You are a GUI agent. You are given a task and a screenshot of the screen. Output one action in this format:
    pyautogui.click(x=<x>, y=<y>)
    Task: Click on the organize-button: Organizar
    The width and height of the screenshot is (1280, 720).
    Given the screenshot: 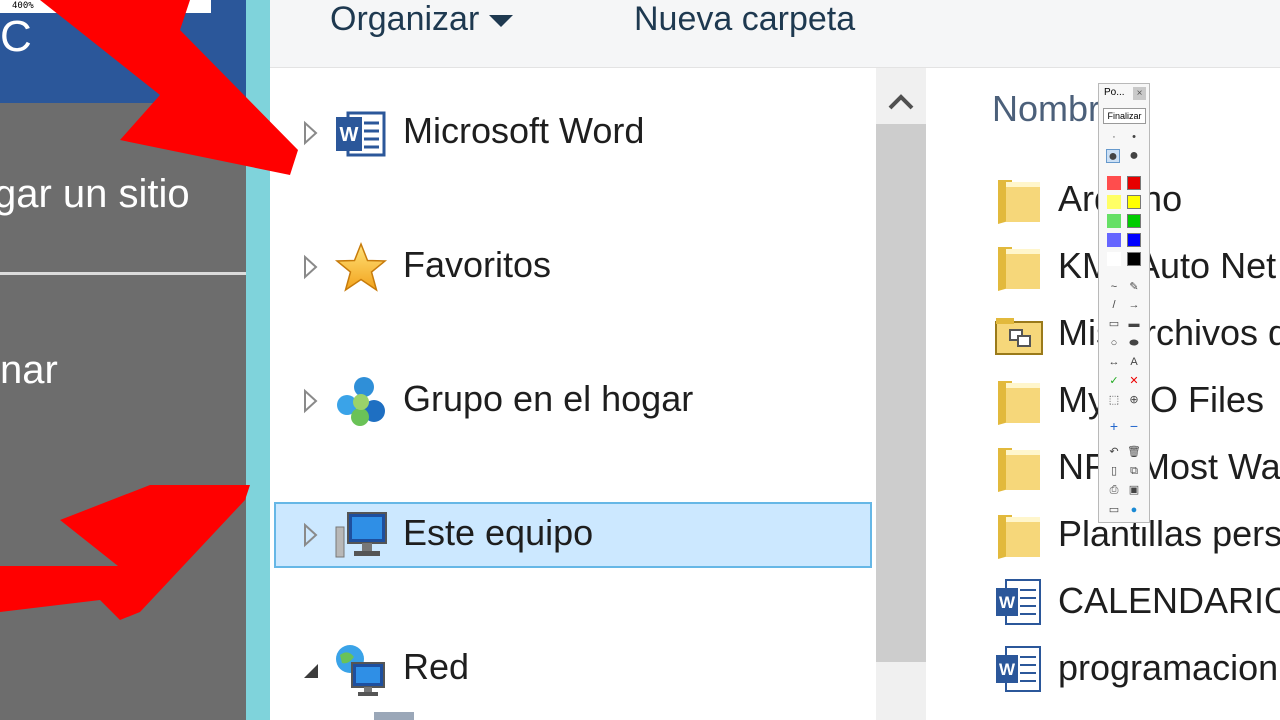 What is the action you would take?
    pyautogui.click(x=422, y=19)
    